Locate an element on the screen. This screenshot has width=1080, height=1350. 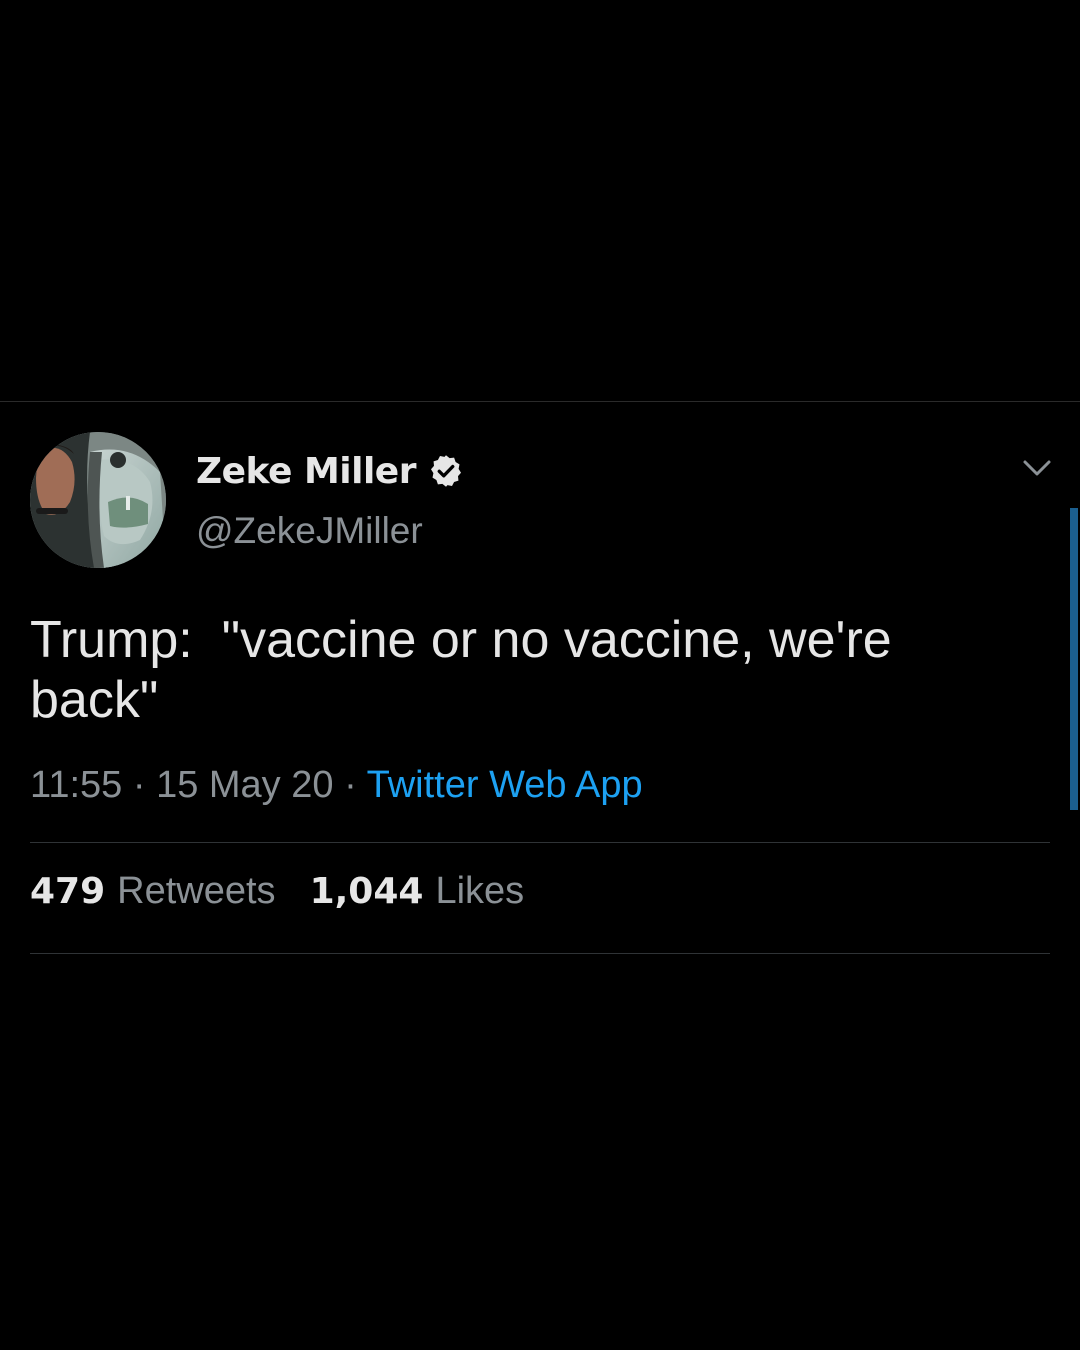
author-handle: @ZekeJMiller is located at coordinates (309, 531).